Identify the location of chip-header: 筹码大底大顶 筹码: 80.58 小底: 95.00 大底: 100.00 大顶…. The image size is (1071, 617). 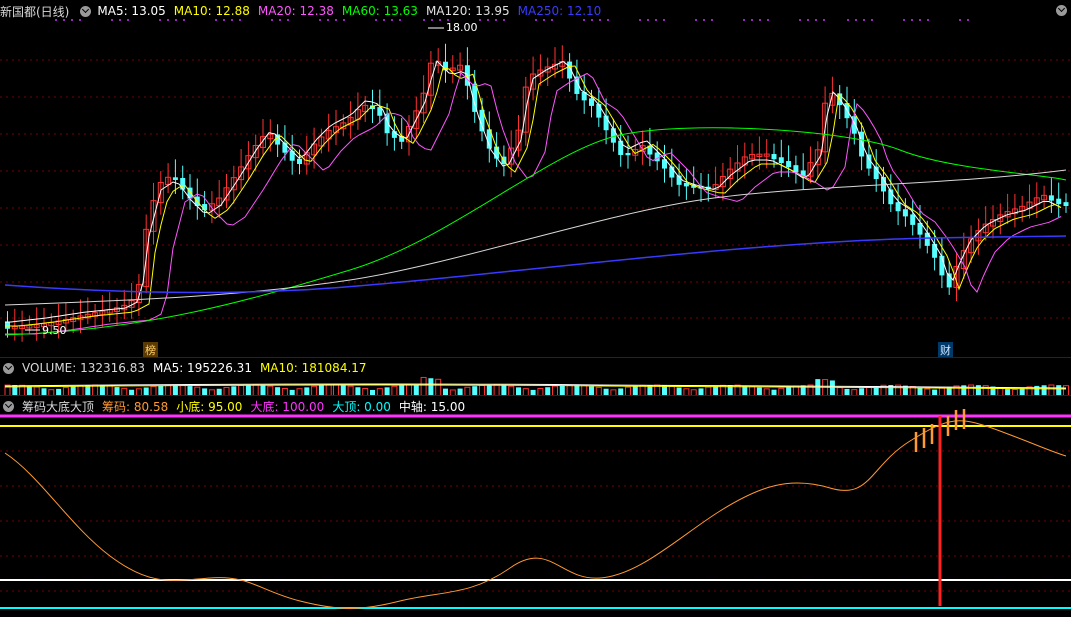
(236, 406).